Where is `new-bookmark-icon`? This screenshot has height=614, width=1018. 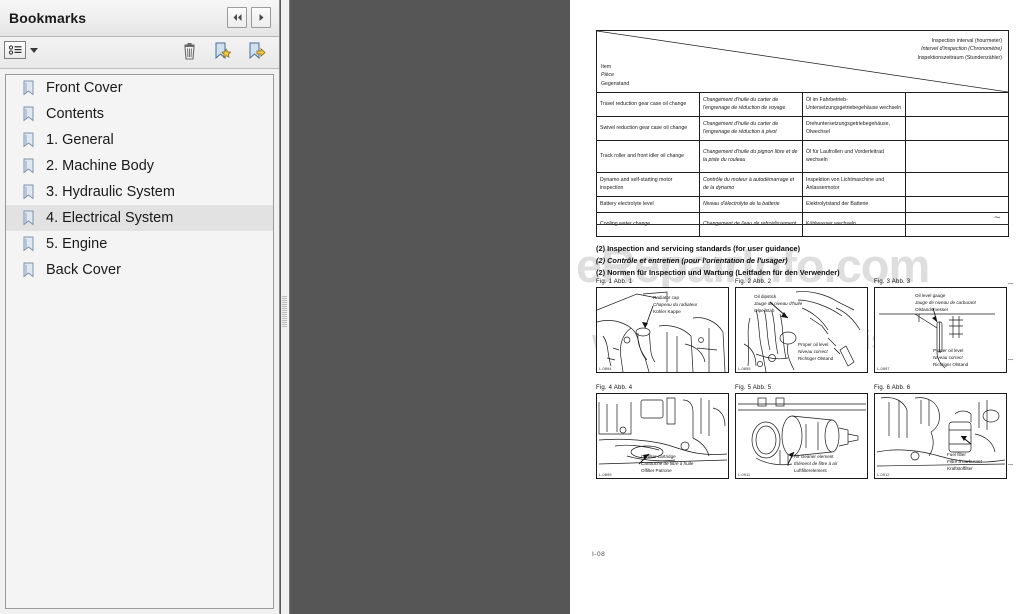
new-bookmark-icon is located at coordinates (223, 51).